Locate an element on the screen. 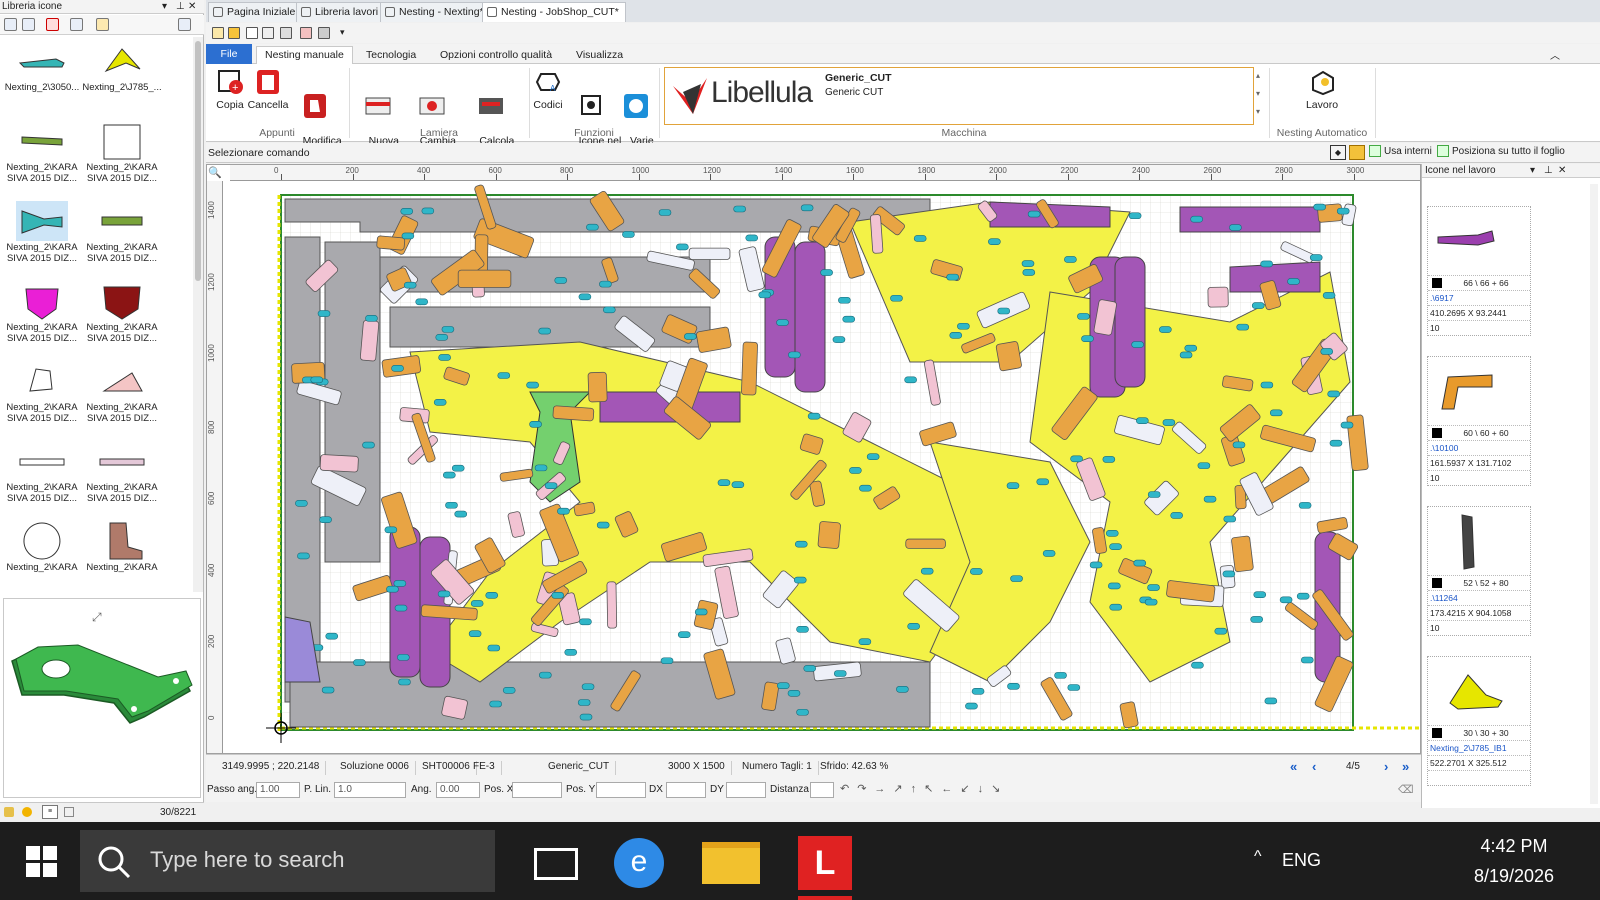 The width and height of the screenshot is (1600, 900). posiziona-icon is located at coordinates (1443, 151).